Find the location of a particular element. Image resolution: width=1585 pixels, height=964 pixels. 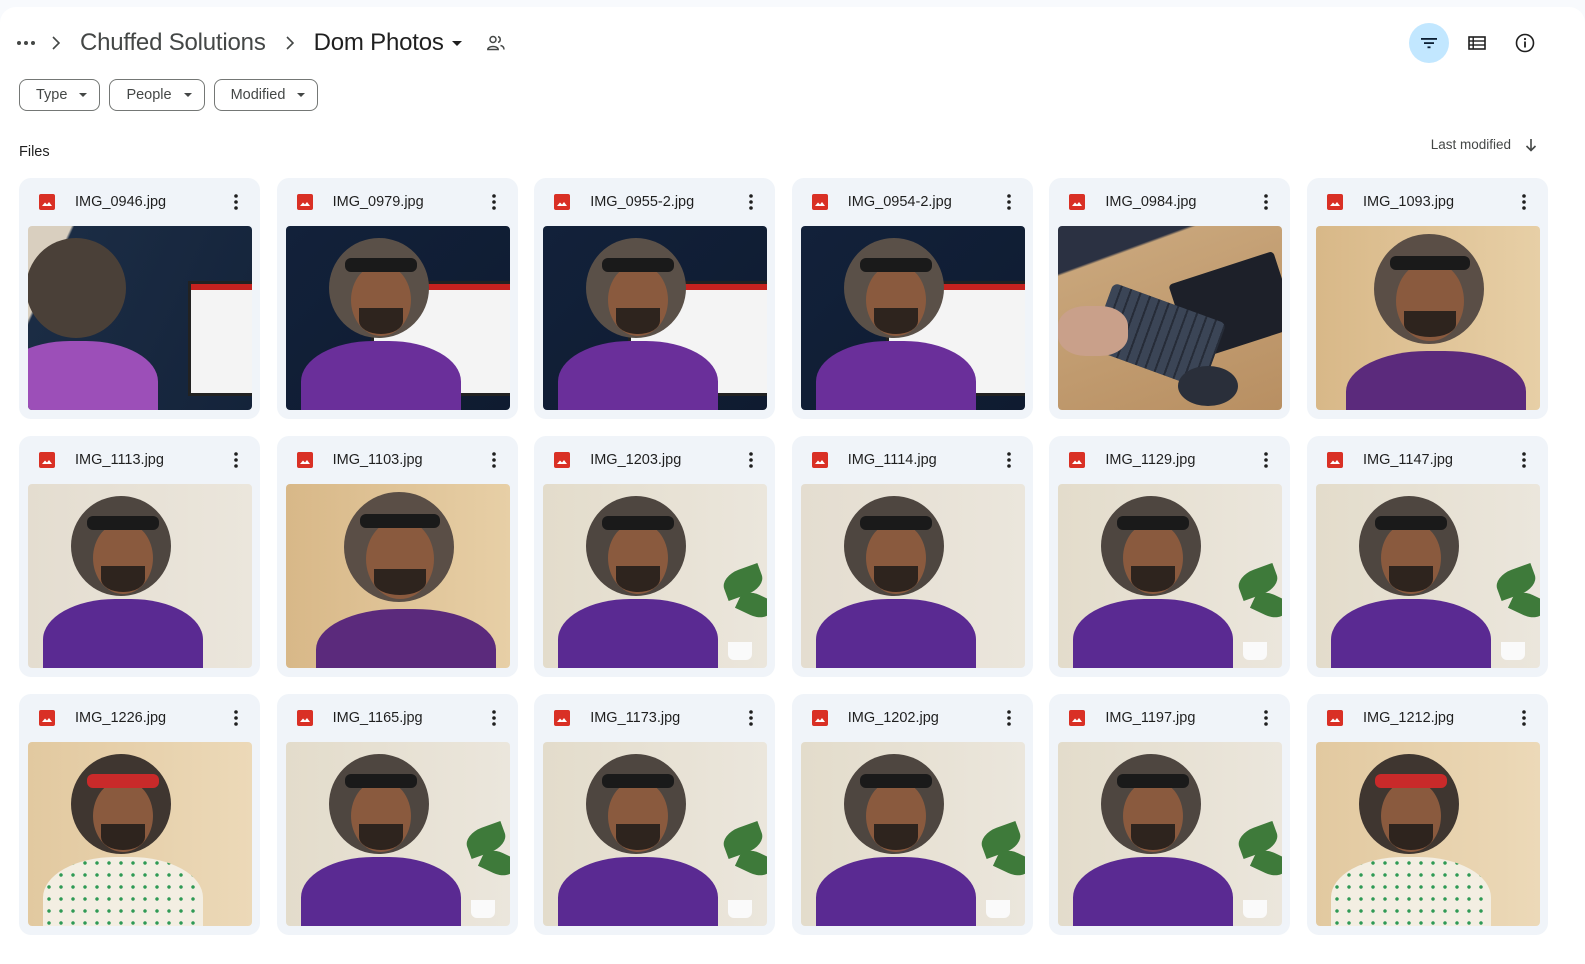

file-card: IMG_1203.jpg is located at coordinates (655, 556).